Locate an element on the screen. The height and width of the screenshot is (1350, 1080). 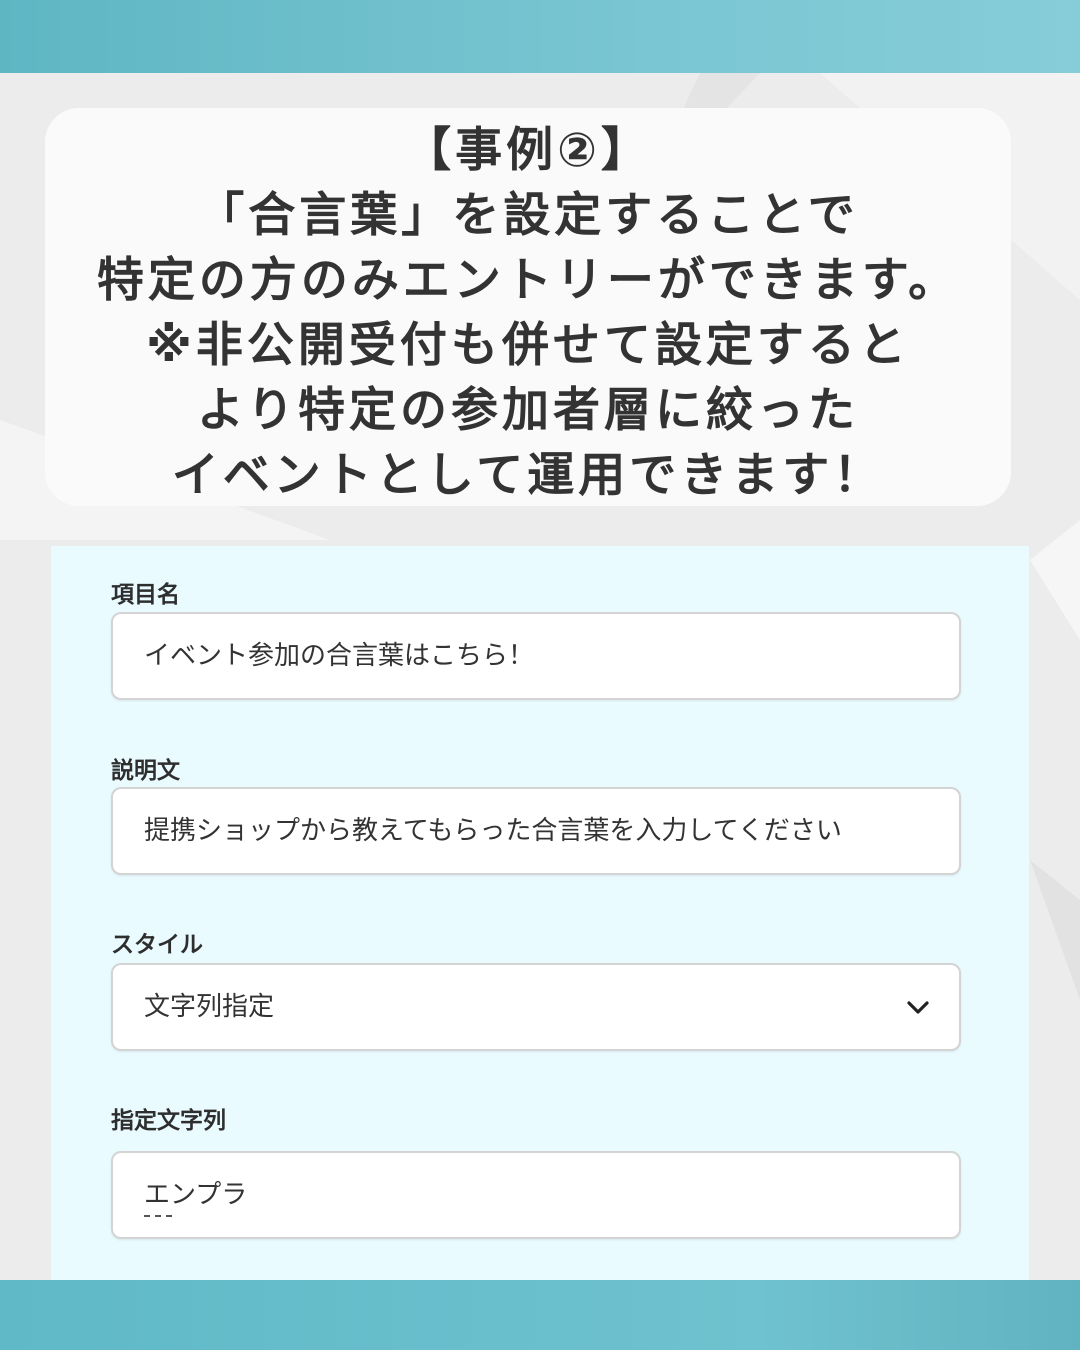
headline-line-2: 「合言葉」を設定することで is located at coordinates (528, 215).